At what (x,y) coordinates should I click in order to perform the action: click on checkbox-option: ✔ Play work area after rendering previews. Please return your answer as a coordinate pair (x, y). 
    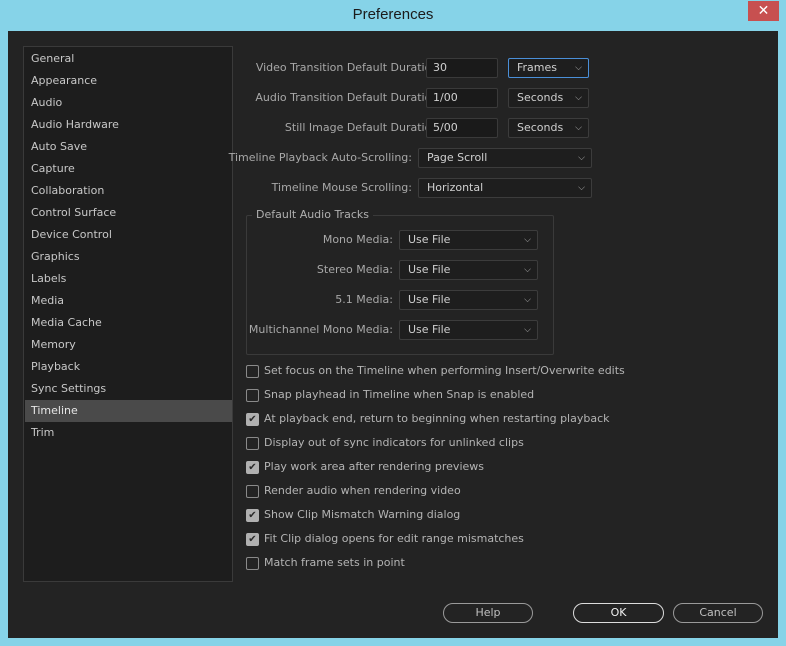
    Looking at the image, I should click on (365, 468).